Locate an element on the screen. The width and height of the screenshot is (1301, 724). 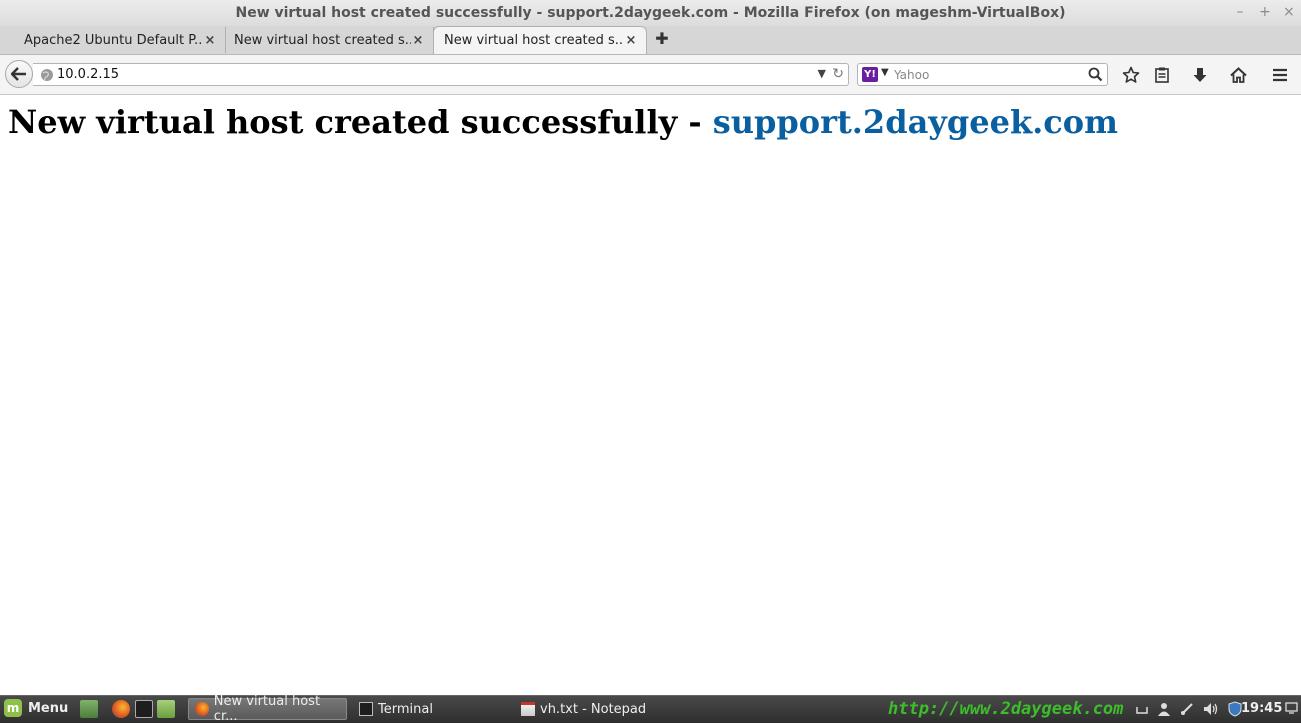
url-bar: ▼ ↻ is located at coordinates (441, 74).